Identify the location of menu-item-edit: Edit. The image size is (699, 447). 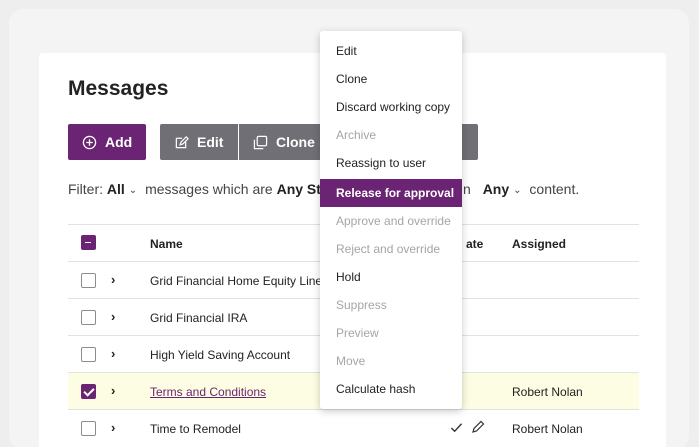
(391, 51).